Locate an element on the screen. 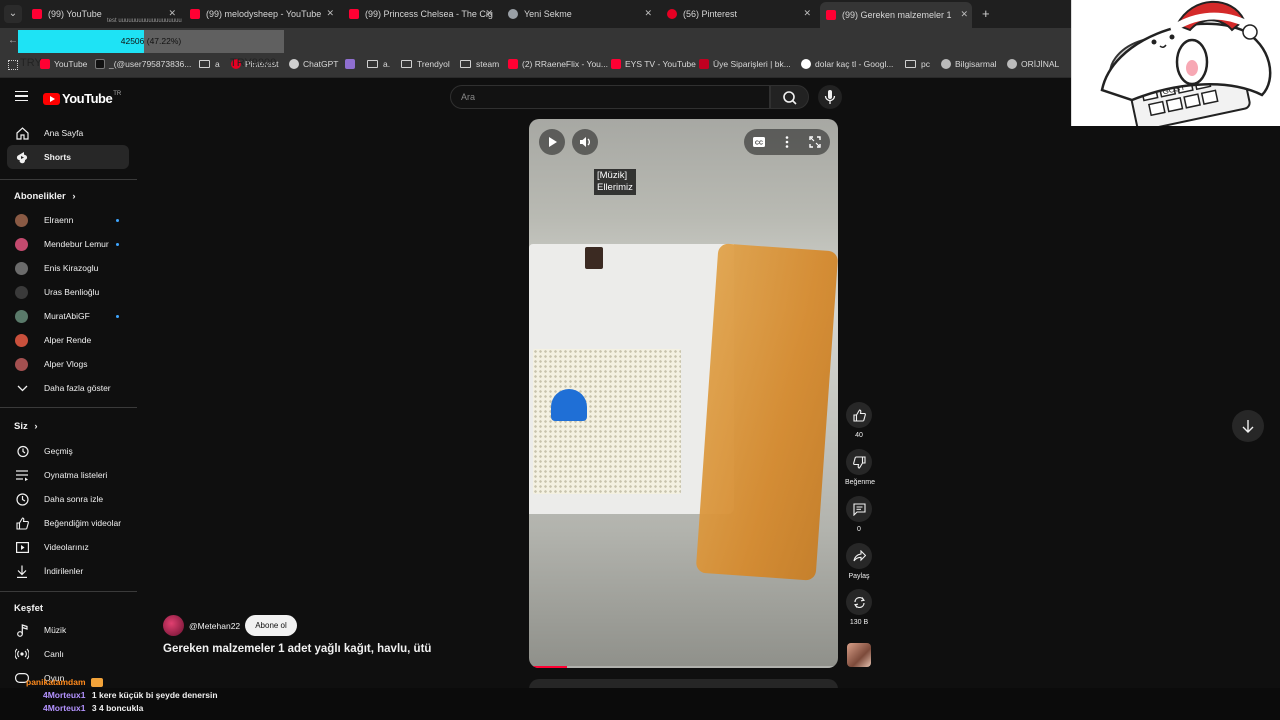 This screenshot has height=720, width=1280. channel-name: @Metehan22 is located at coordinates (214, 626).